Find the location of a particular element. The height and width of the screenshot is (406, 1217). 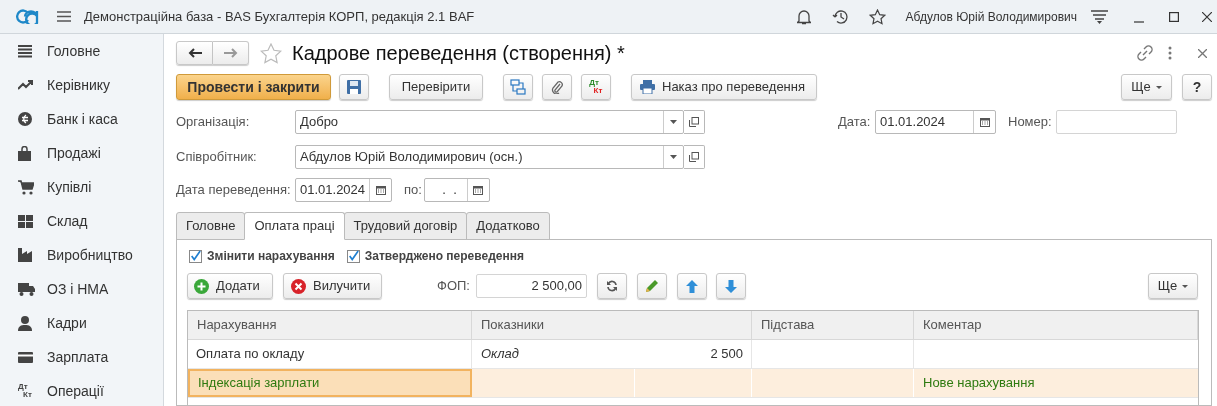

print-order-button: Наказ про переведення is located at coordinates (724, 87).